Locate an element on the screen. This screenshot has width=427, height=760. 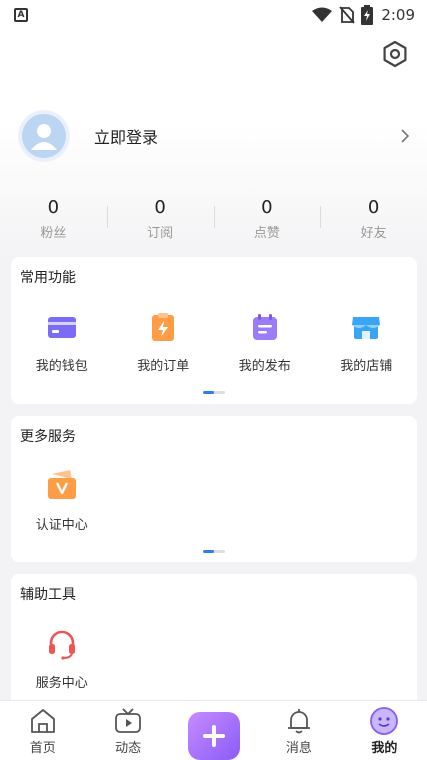
tab-messages: 消息 is located at coordinates (298, 730).